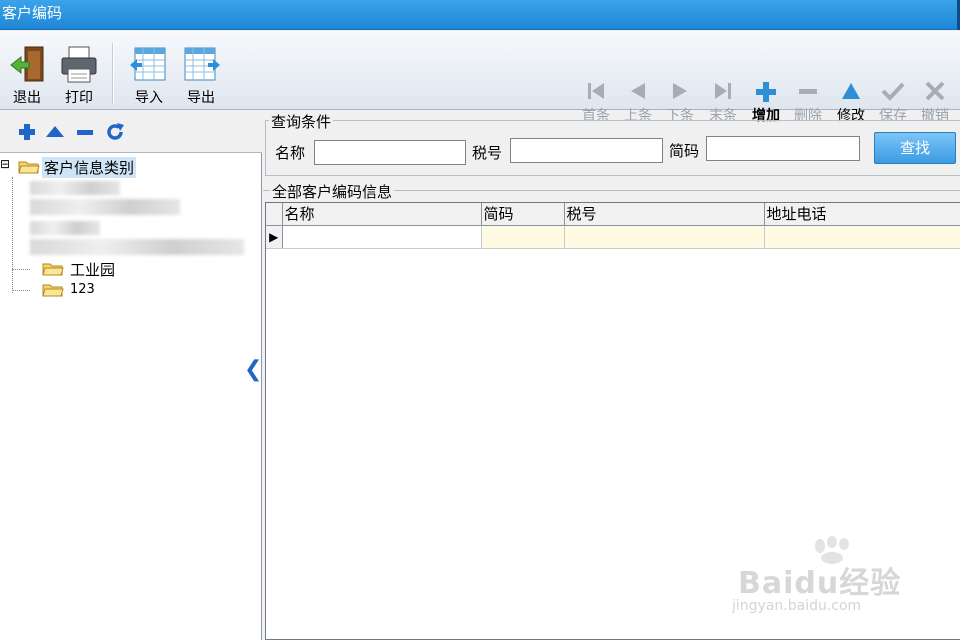 This screenshot has width=960, height=640. What do you see at coordinates (149, 98) in the screenshot?
I see `import-label: 导入` at bounding box center [149, 98].